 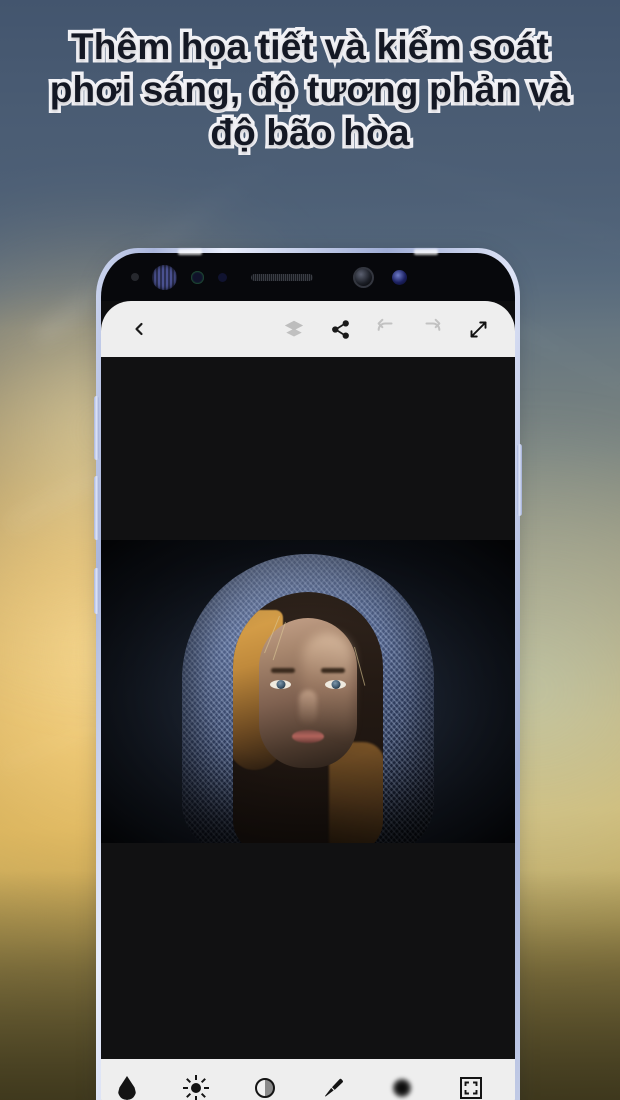 I want to click on vignette-frame-icon, so click(x=471, y=1086).